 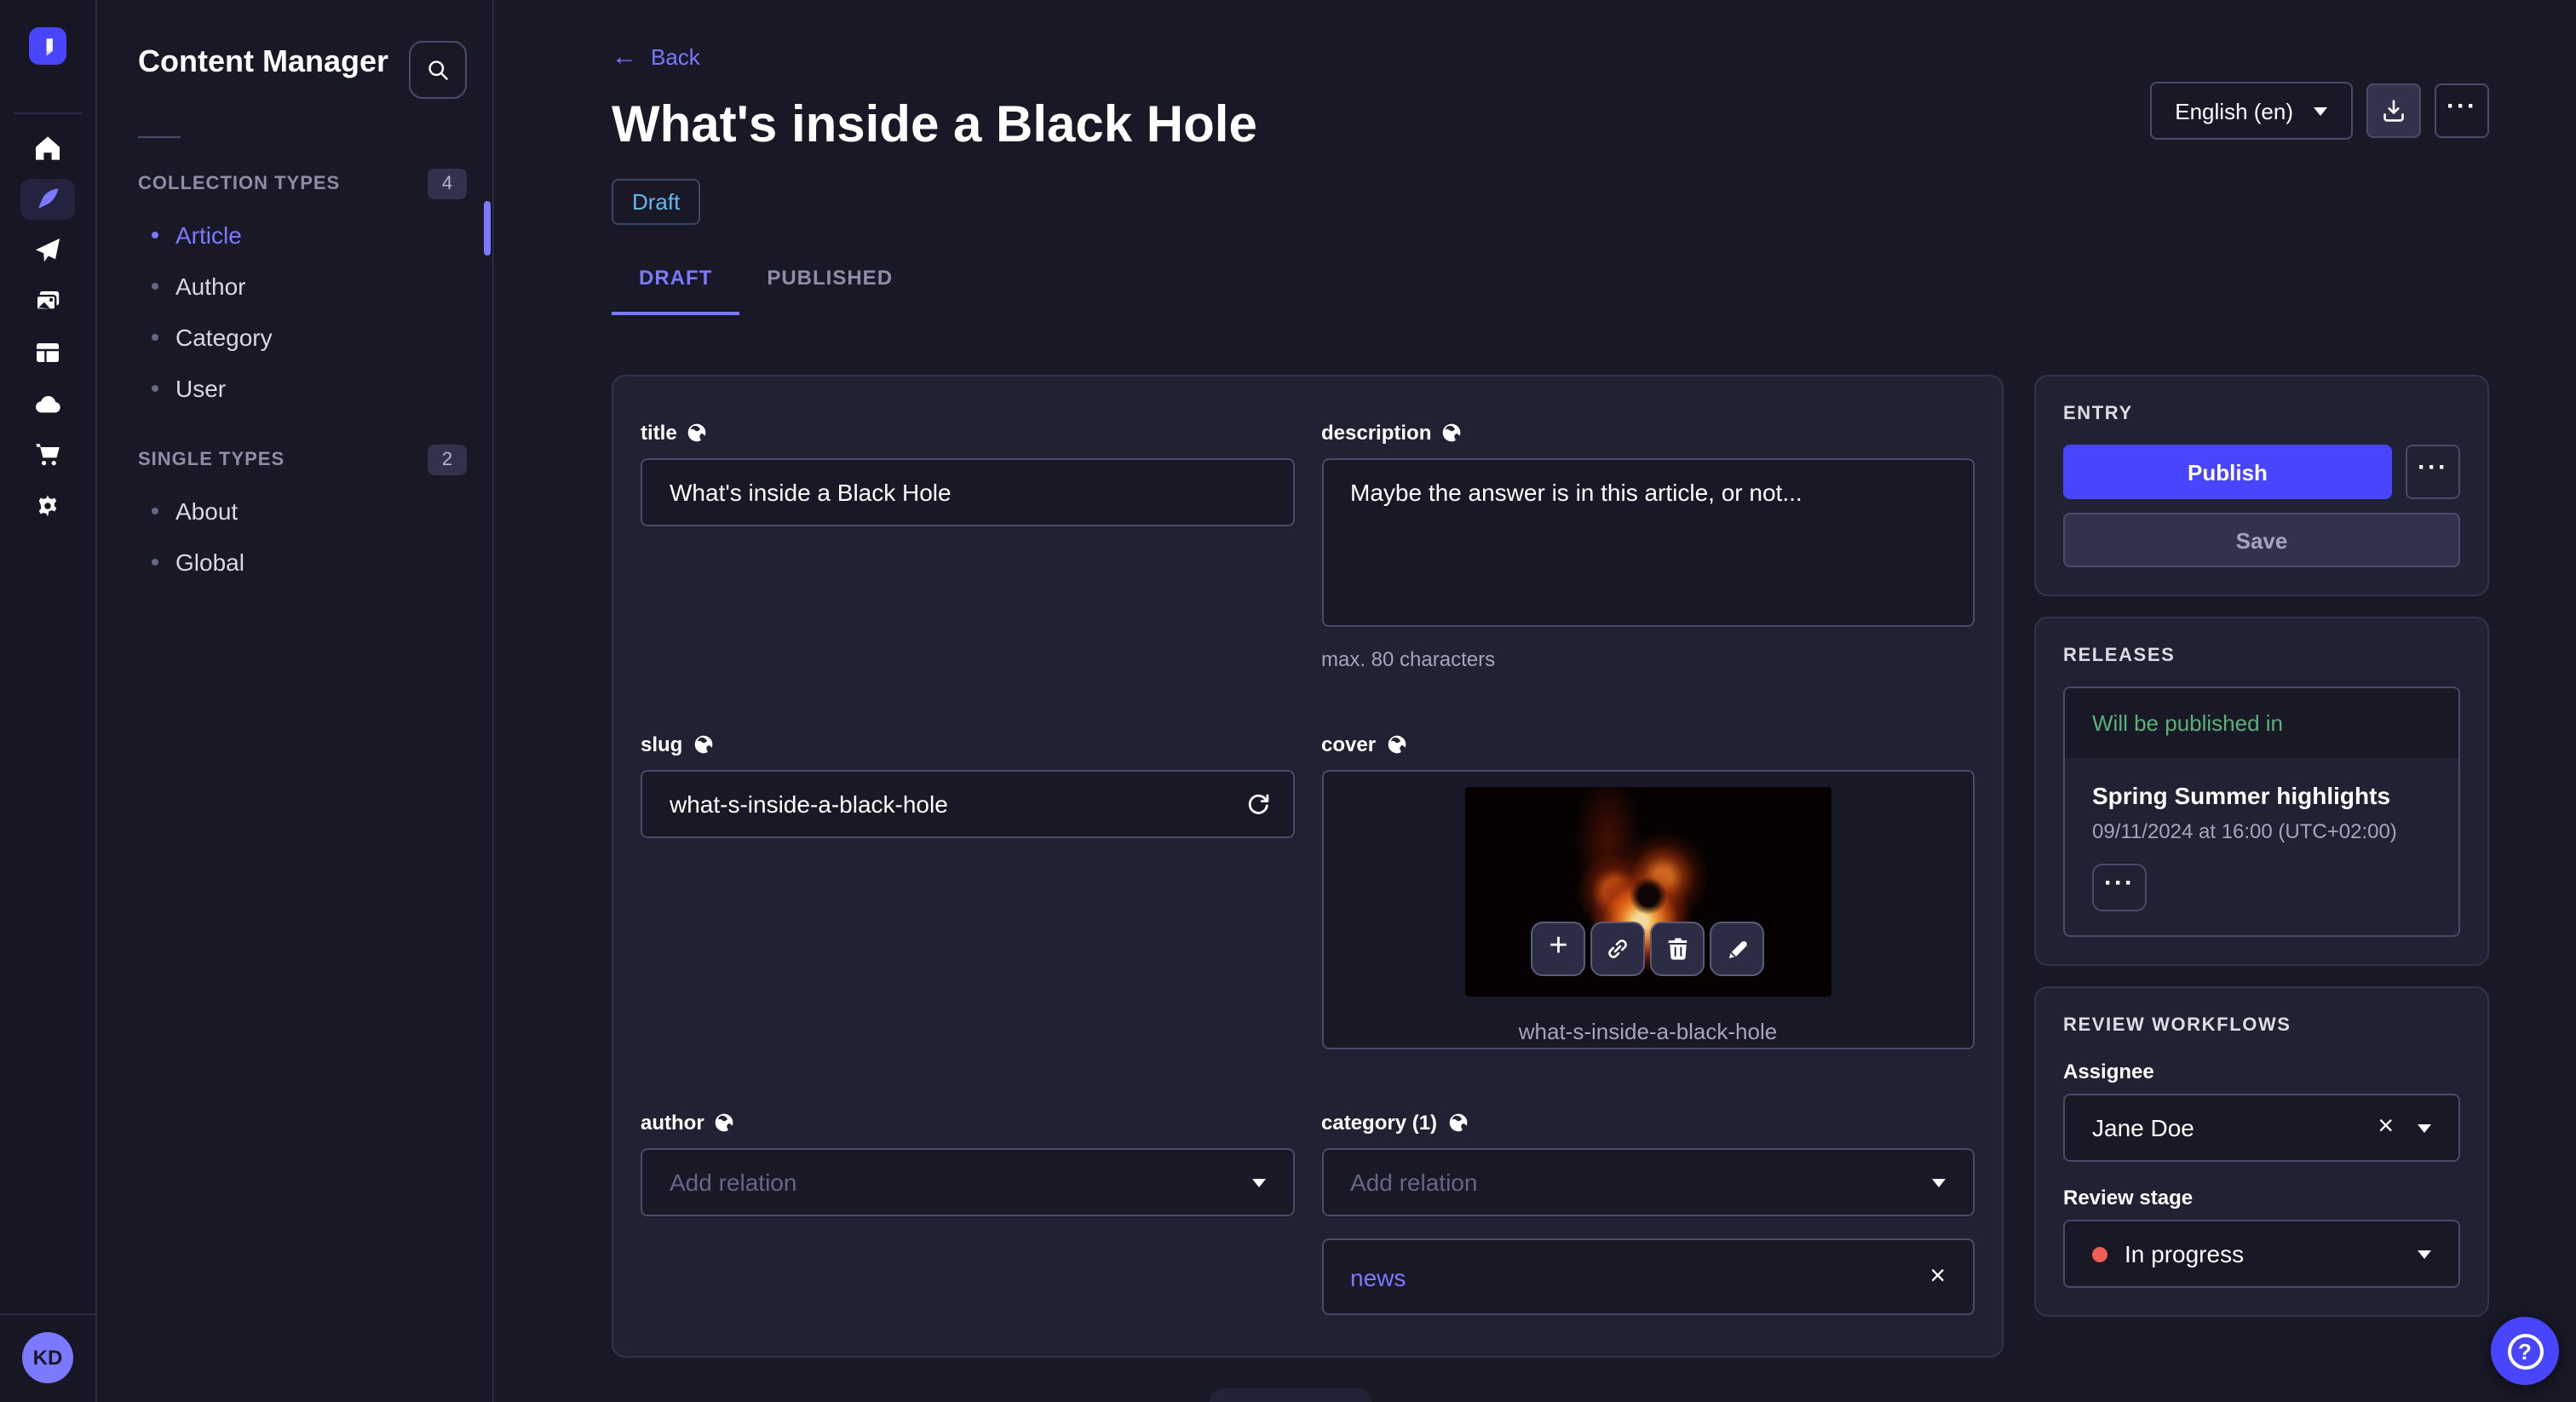 What do you see at coordinates (2119, 656) in the screenshot?
I see `releases-heading: RELEASES` at bounding box center [2119, 656].